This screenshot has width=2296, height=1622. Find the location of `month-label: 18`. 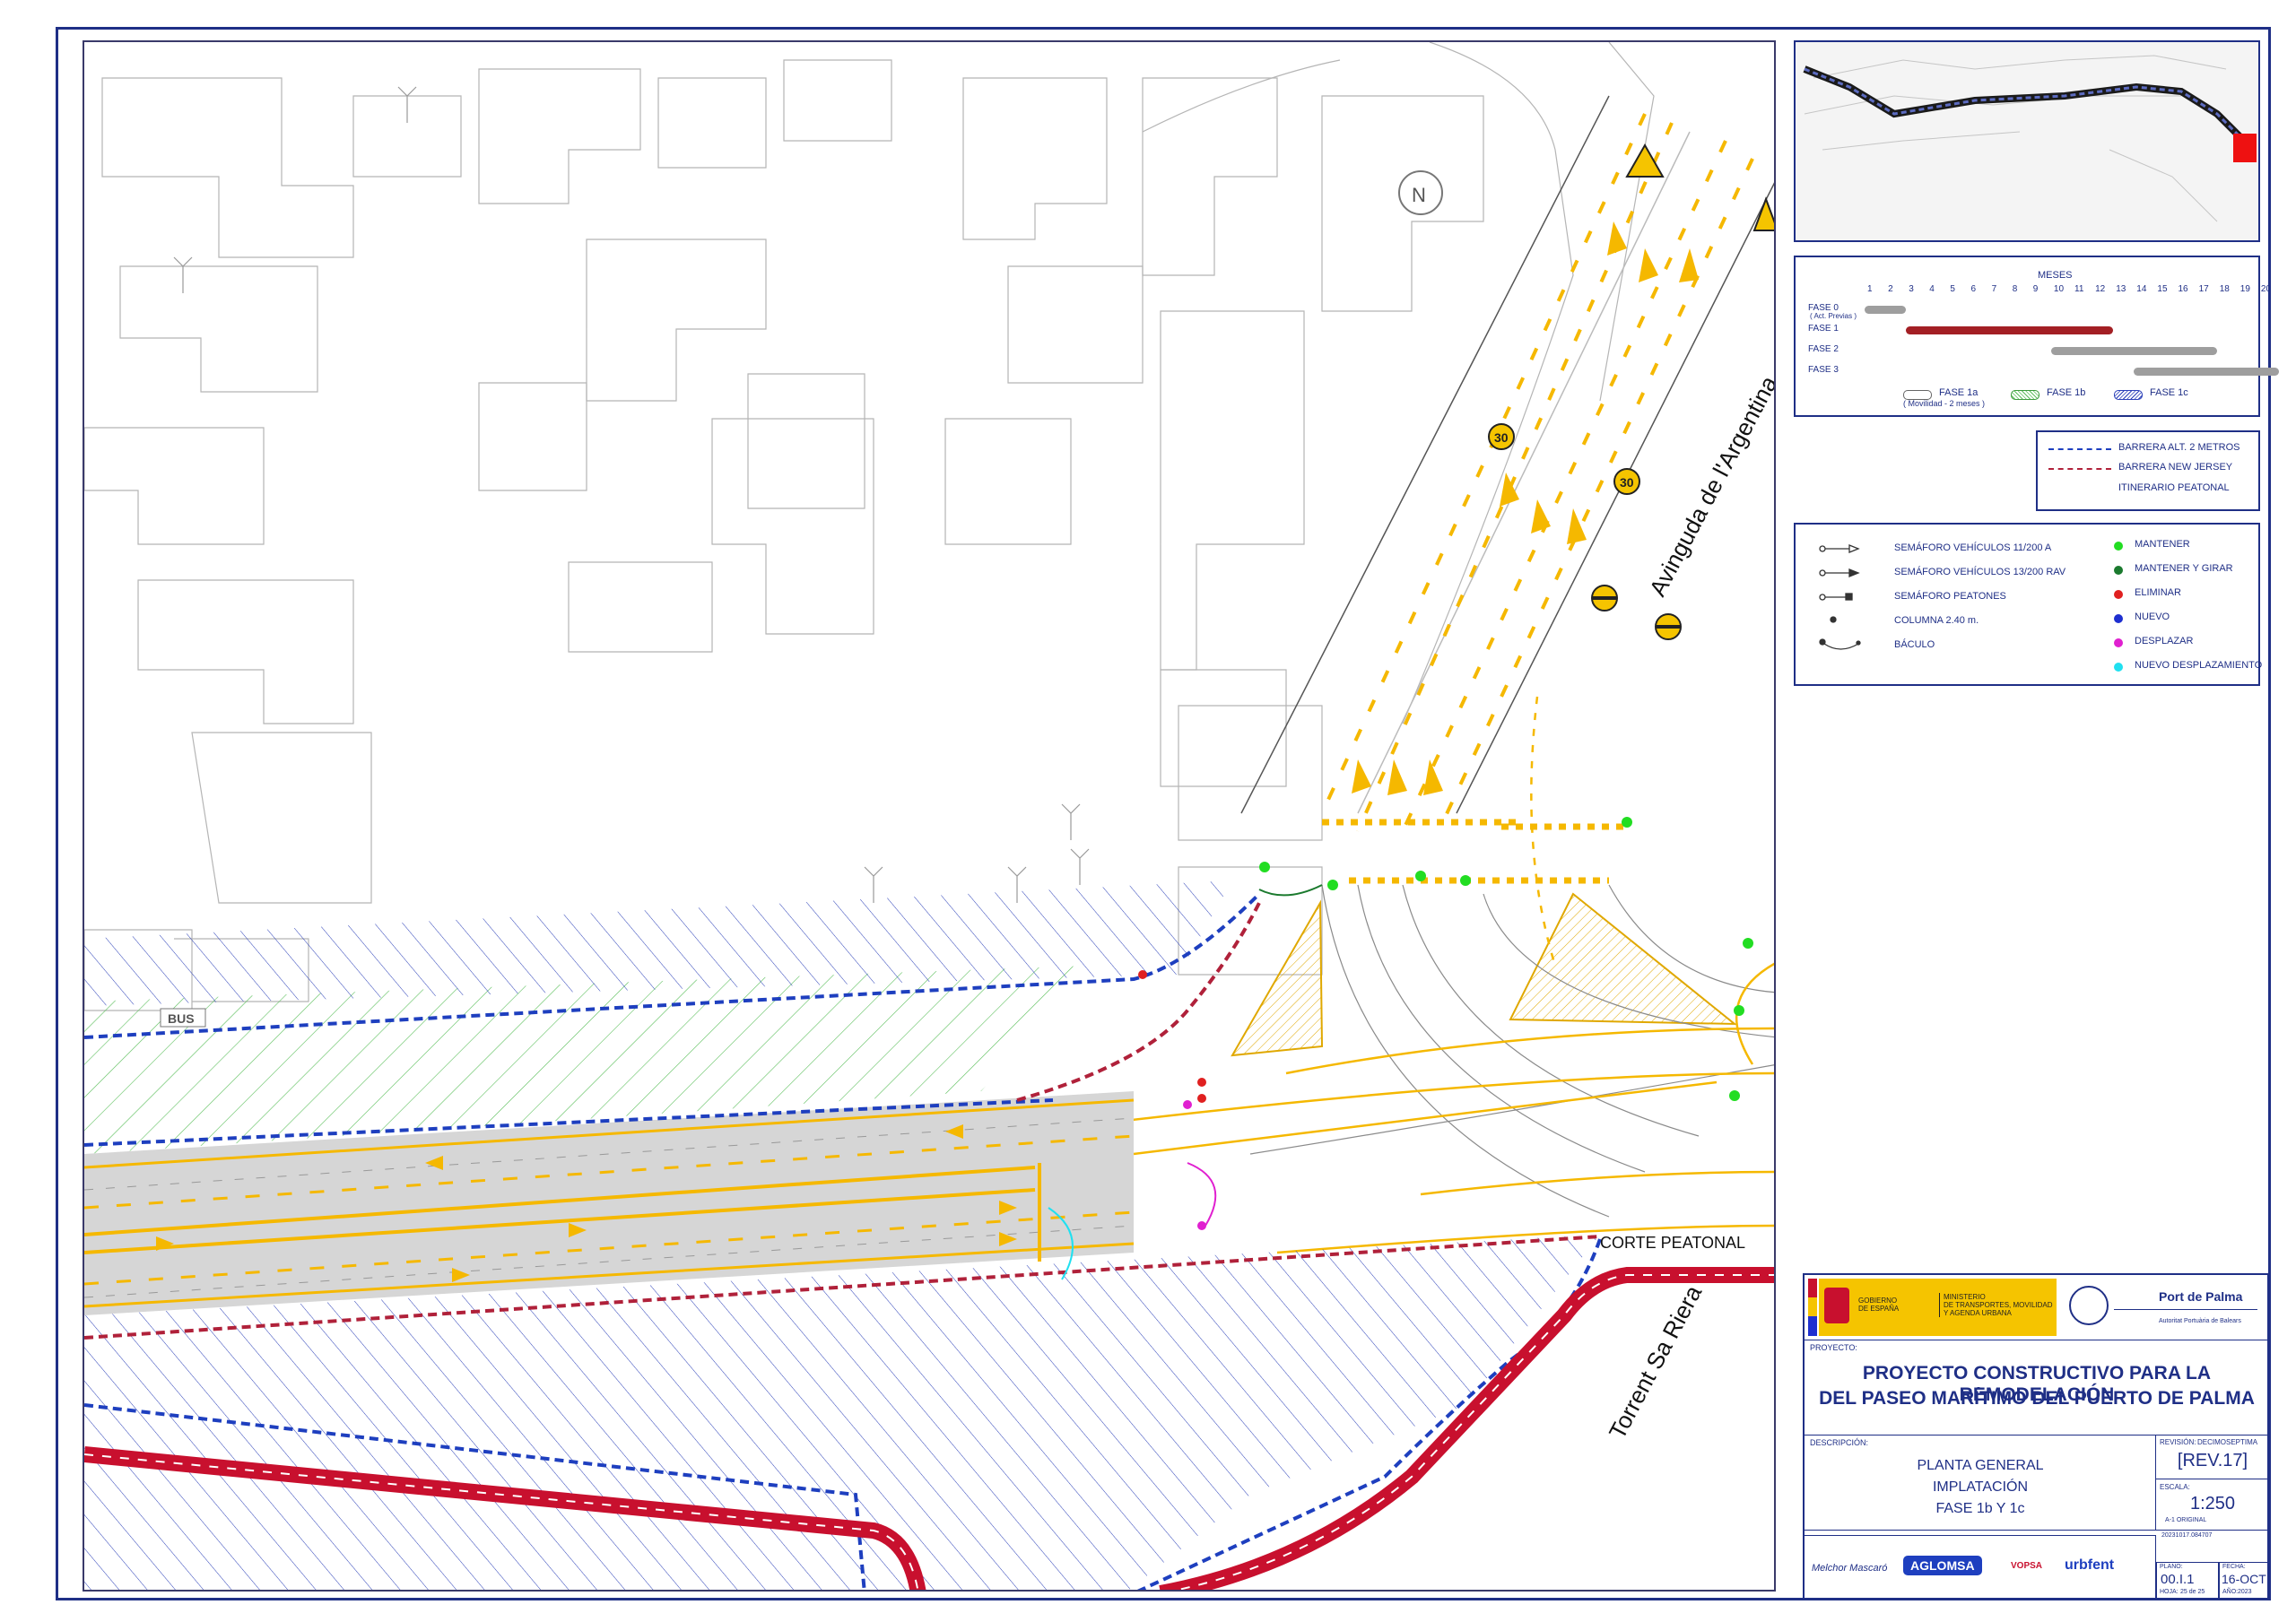

month-label: 18 is located at coordinates (2224, 289).